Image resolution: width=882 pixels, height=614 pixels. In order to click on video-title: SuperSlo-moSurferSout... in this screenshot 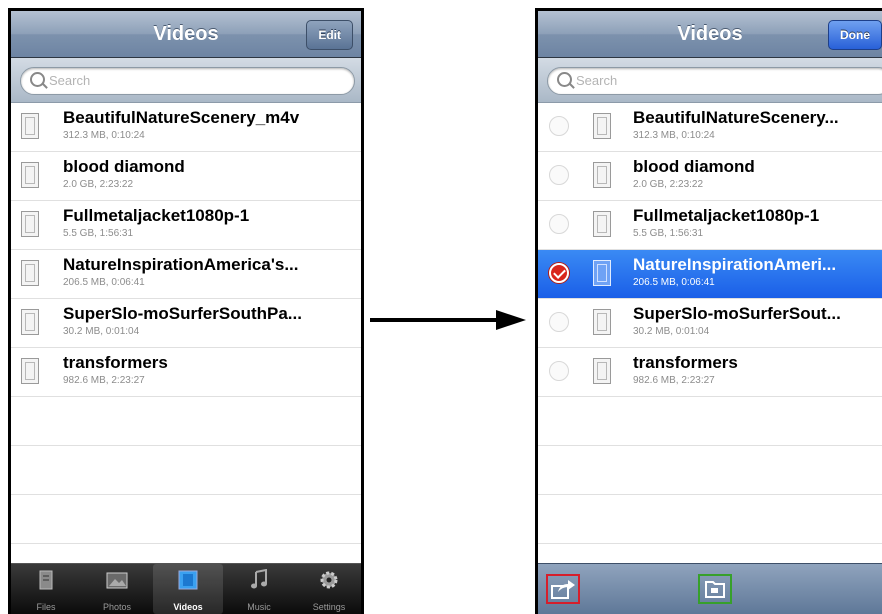, I will do `click(737, 313)`.